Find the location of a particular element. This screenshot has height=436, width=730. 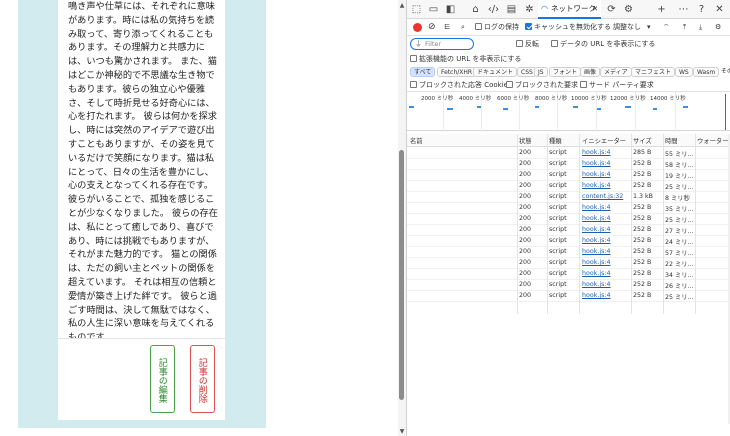

type-filter-fetch: Fetch/XHR is located at coordinates (457, 72).